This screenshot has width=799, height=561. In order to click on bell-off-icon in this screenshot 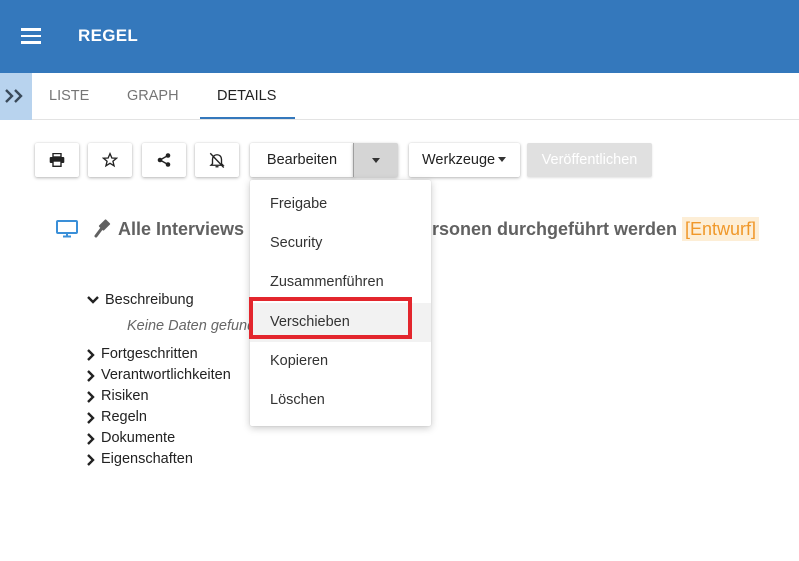, I will do `click(217, 160)`.